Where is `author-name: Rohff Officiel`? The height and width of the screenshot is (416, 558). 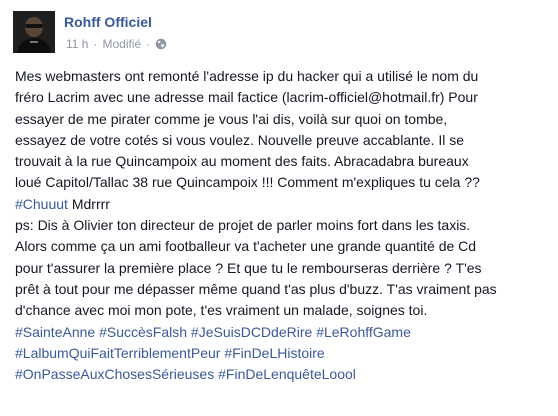
author-name: Rohff Officiel is located at coordinates (108, 22).